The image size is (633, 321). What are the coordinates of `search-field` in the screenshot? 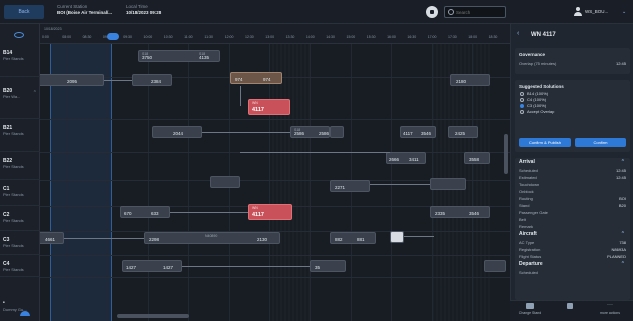 It's located at (475, 12).